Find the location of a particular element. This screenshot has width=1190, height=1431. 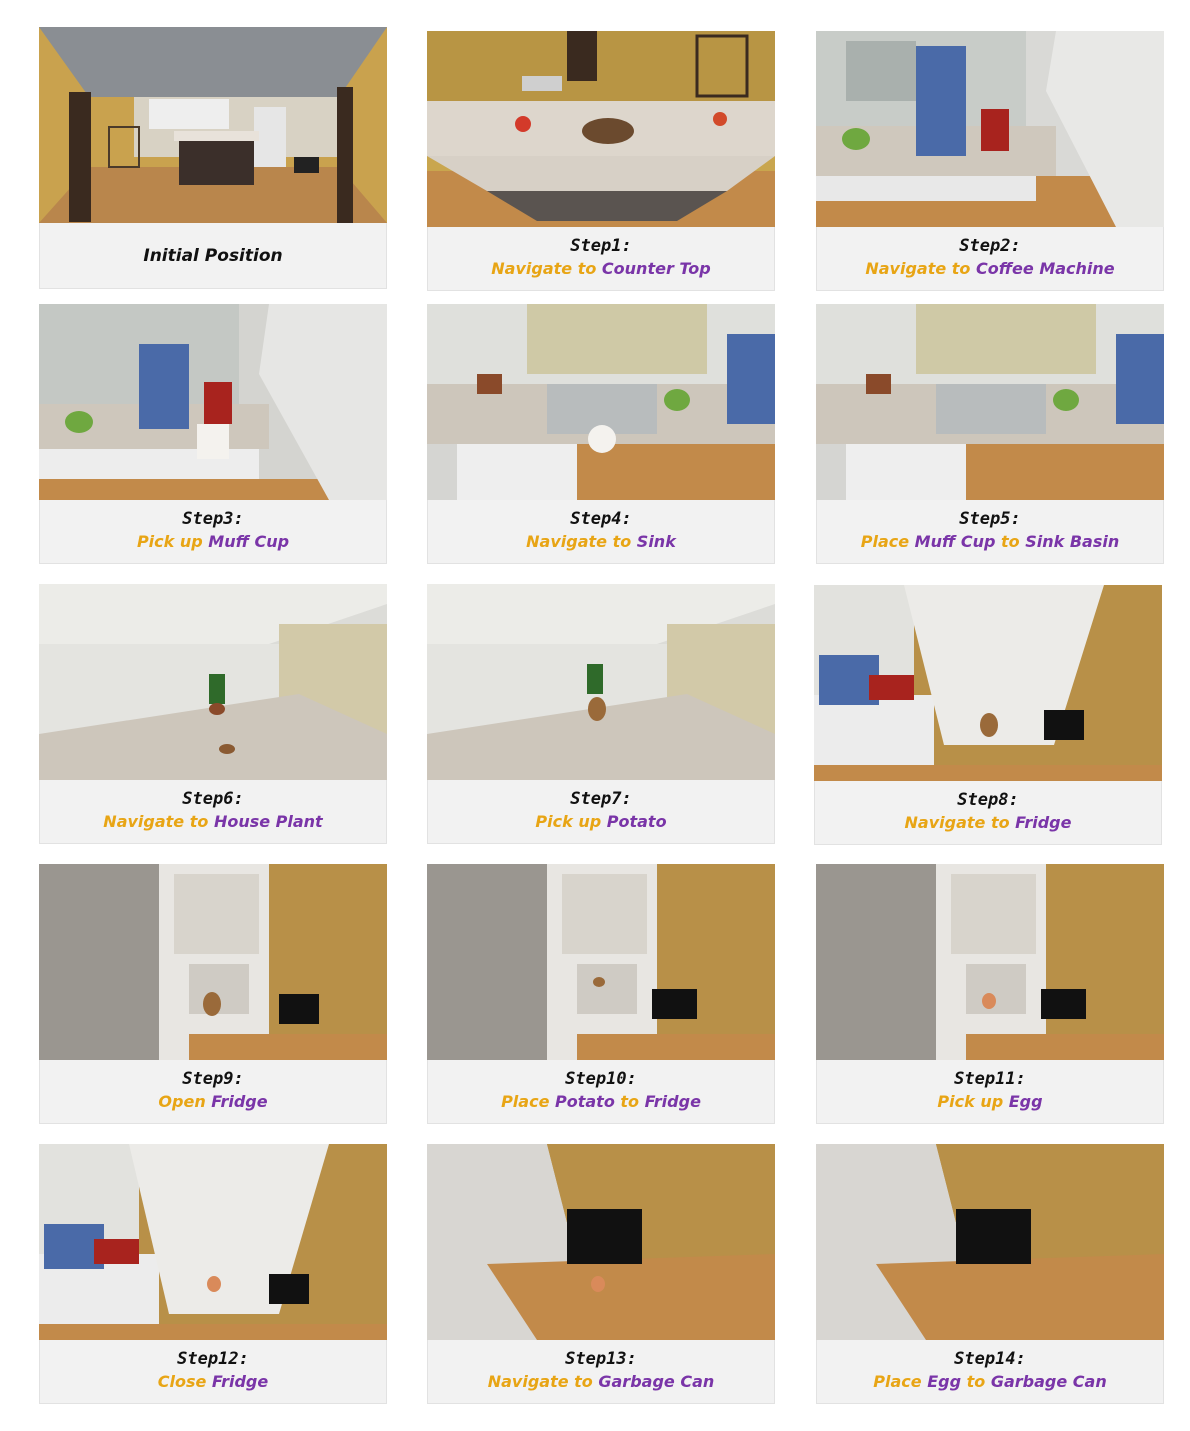

object-text: Sink Basin is located at coordinates (1072, 541).